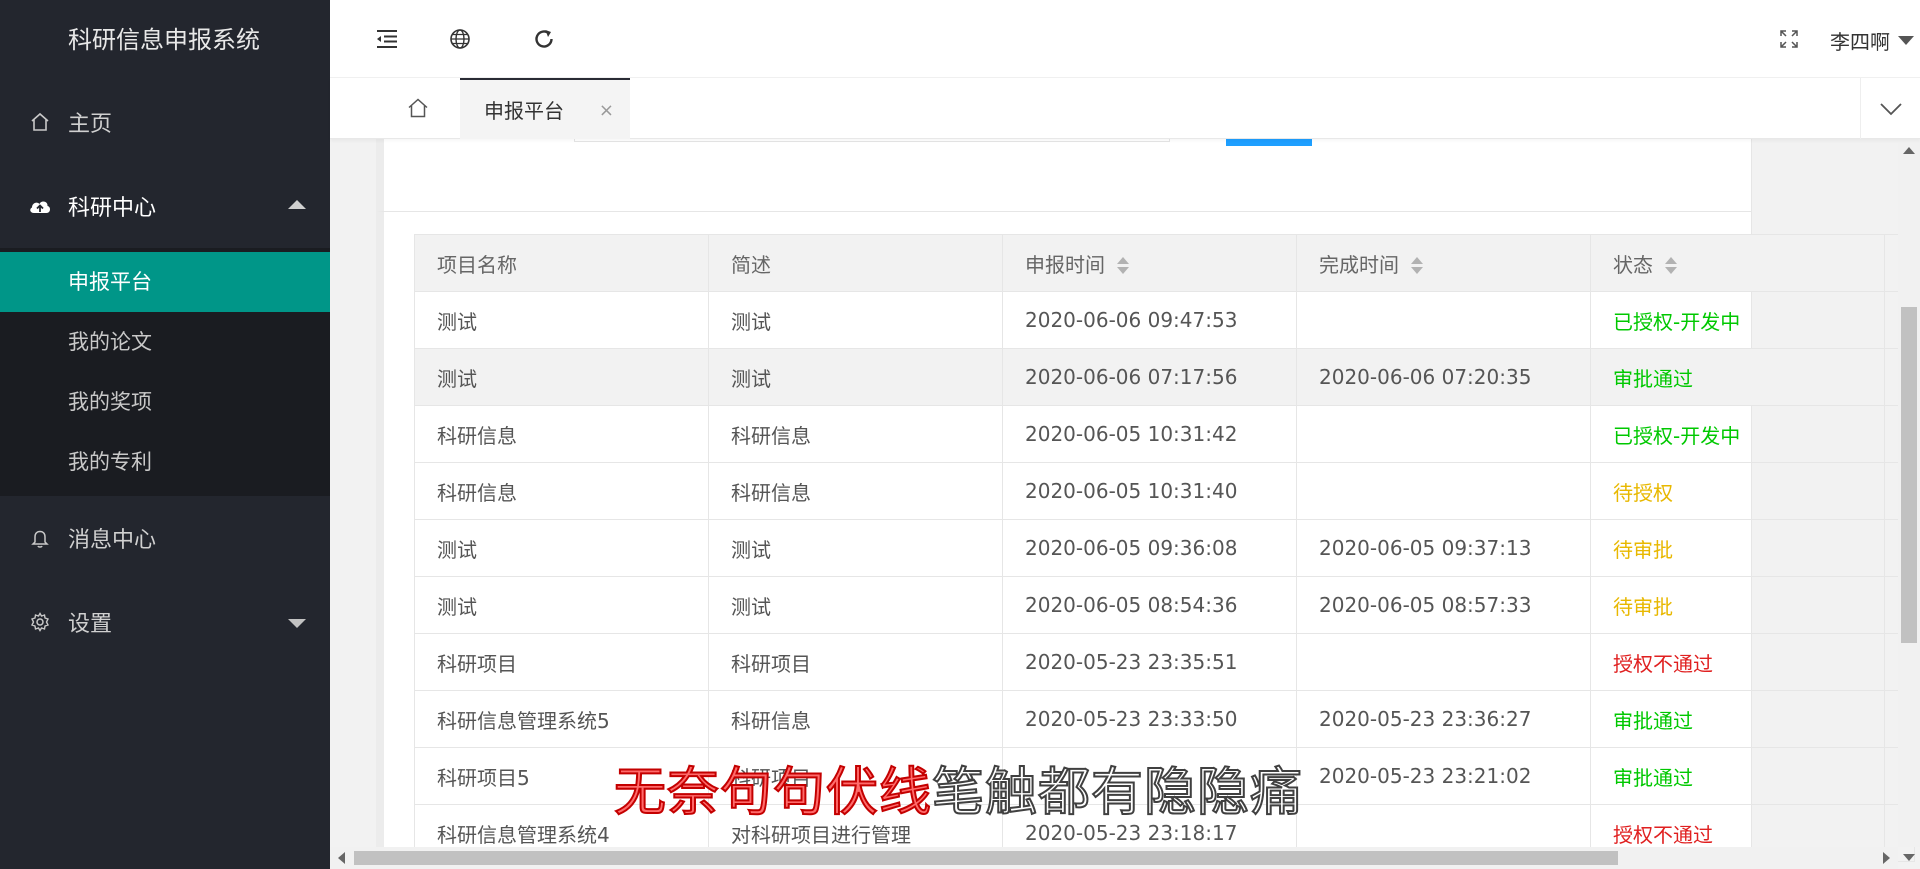 The height and width of the screenshot is (869, 1920). What do you see at coordinates (1886, 858) in the screenshot?
I see `scroll-right-icon` at bounding box center [1886, 858].